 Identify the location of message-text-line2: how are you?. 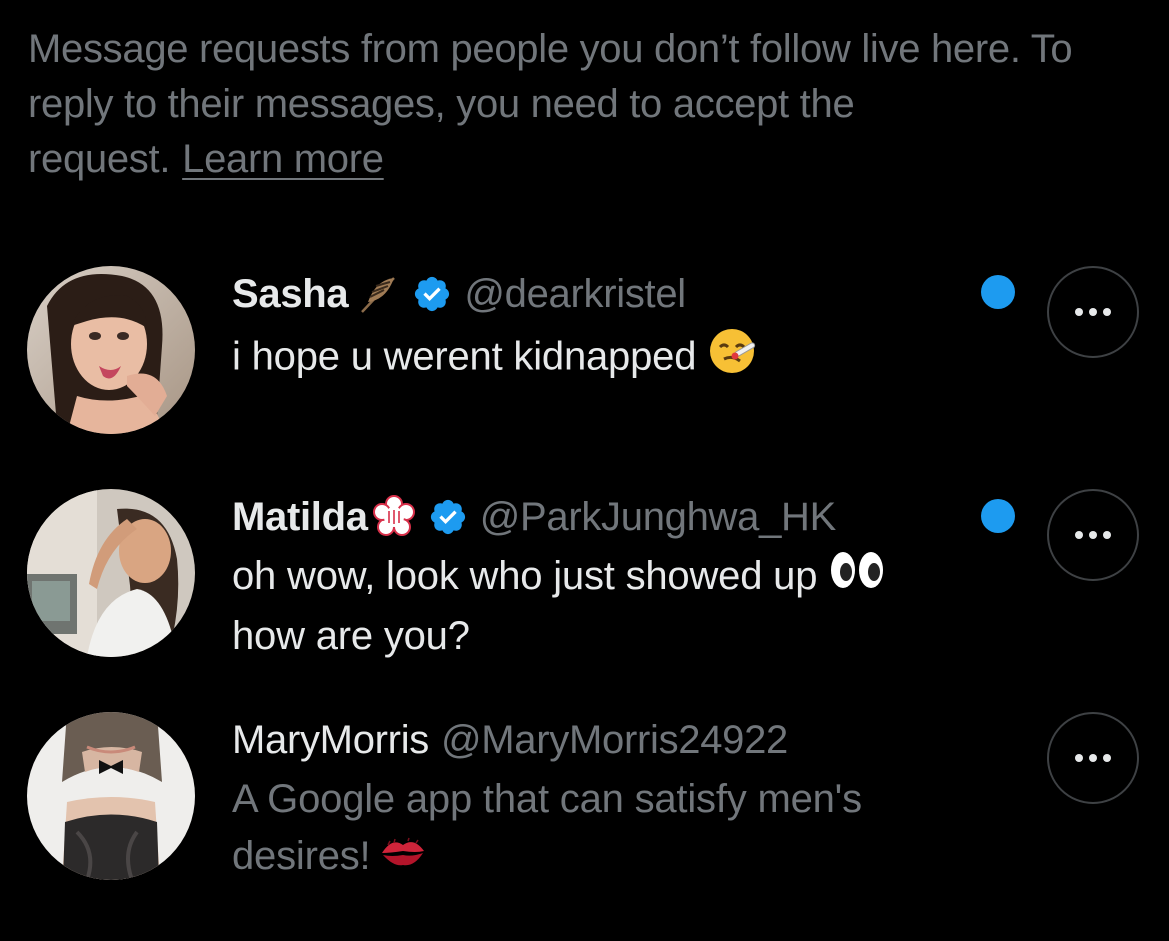
(351, 636).